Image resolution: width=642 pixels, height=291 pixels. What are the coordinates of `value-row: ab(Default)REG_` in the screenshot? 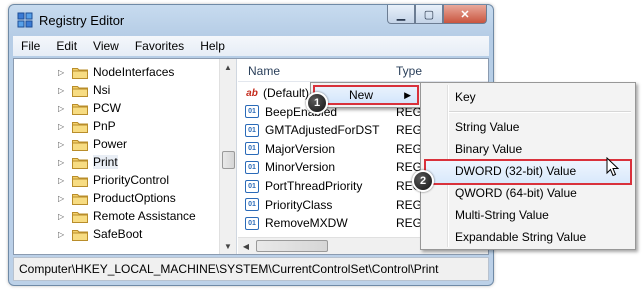 It's located at (336, 93).